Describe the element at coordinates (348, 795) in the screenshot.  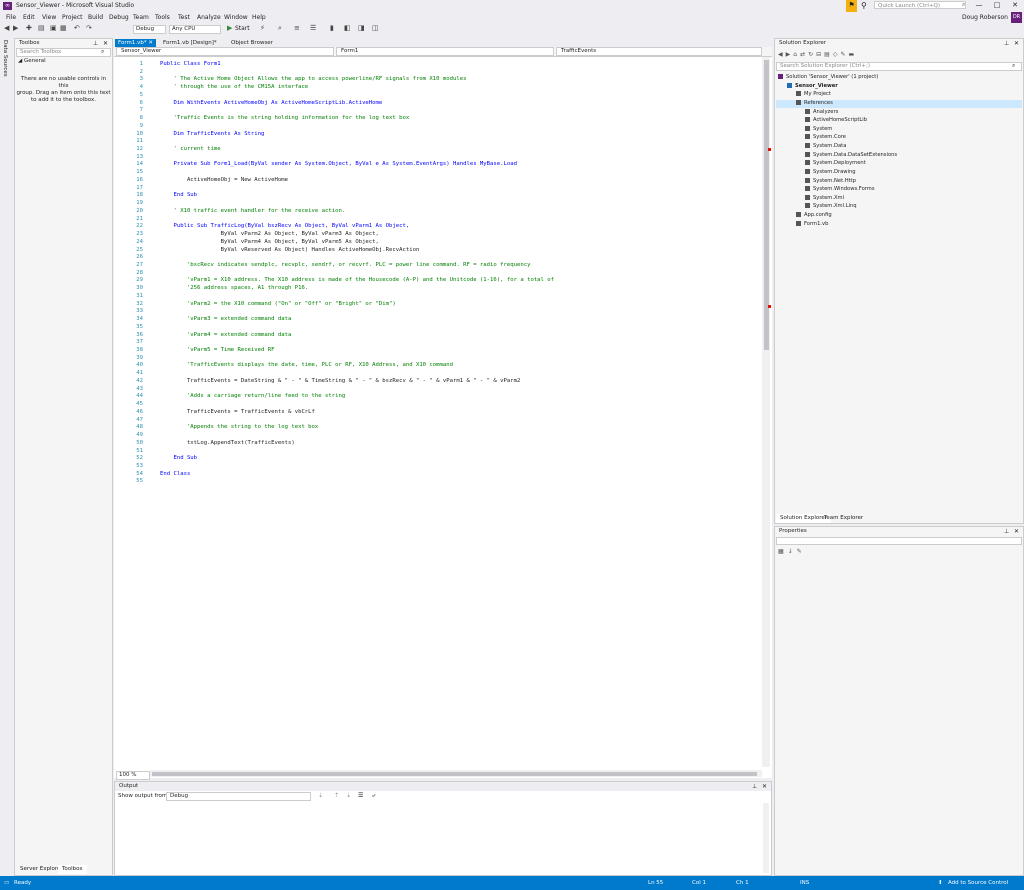
I see `next-message-icon: ⇣` at that location.